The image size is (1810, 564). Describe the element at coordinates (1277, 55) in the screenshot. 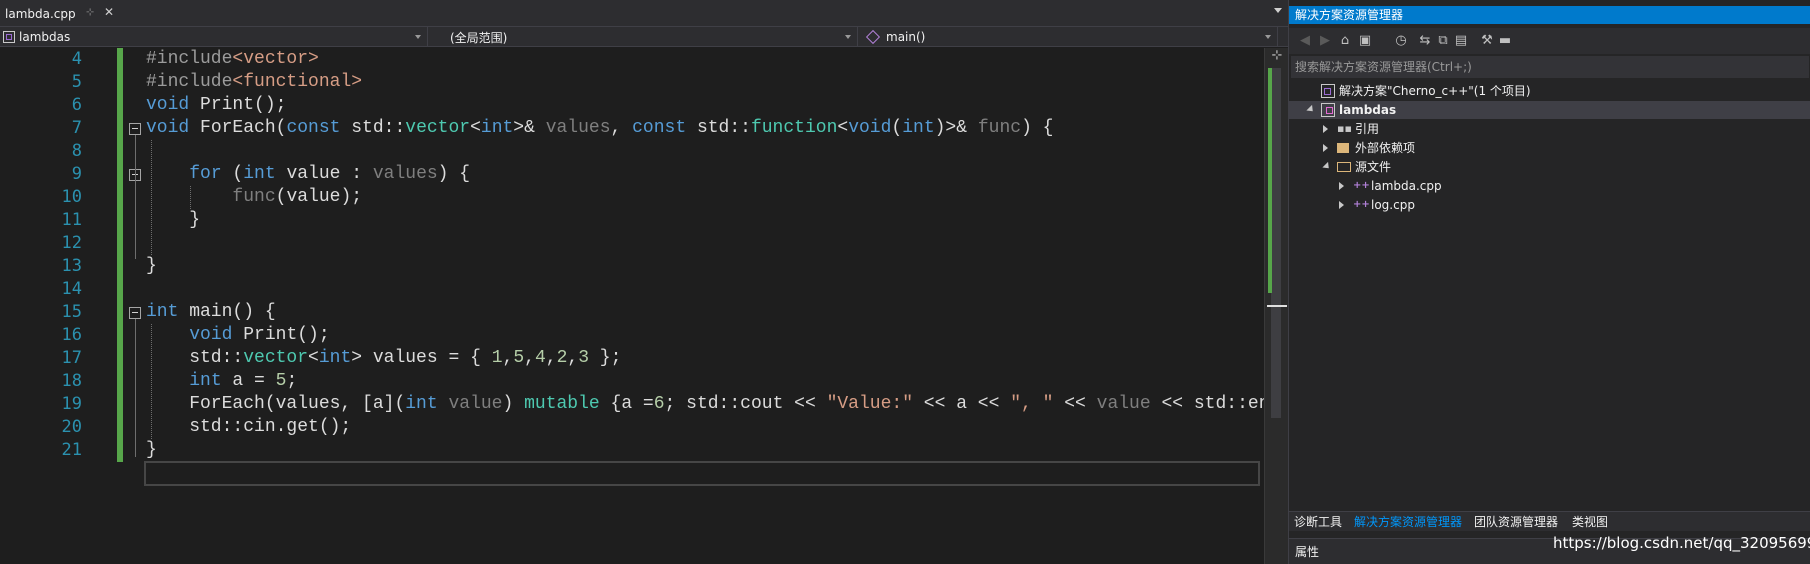

I see `split-window-icon: ⊹` at that location.